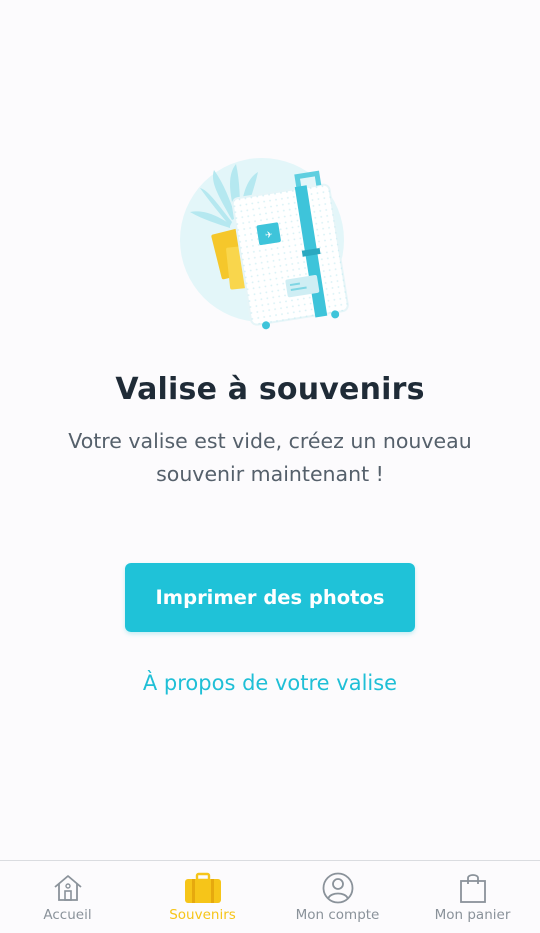 Image resolution: width=540 pixels, height=933 pixels. I want to click on tab-accueil: Accueil, so click(67, 897).